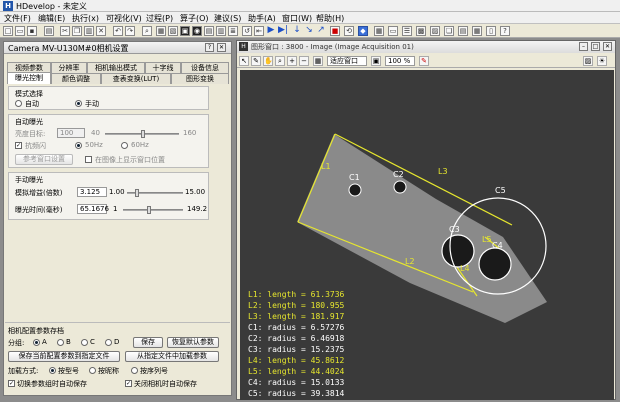 The width and height of the screenshot is (620, 402). What do you see at coordinates (400, 61) in the screenshot?
I see `zoom-level-dropdown: 100 %` at bounding box center [400, 61].